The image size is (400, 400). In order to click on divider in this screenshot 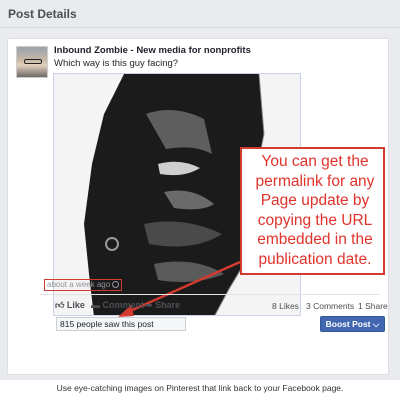, I will do `click(210, 294)`.